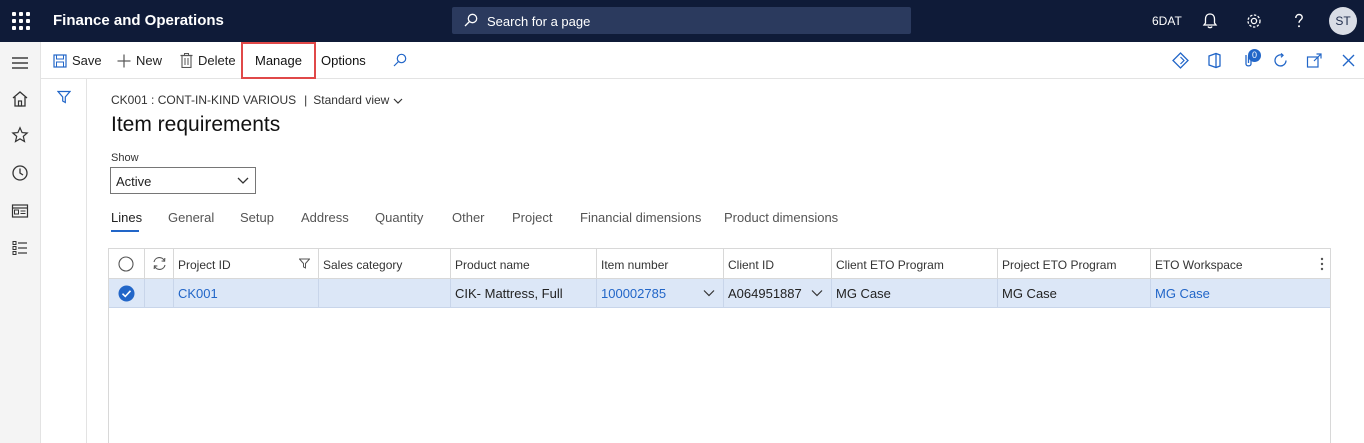 The height and width of the screenshot is (443, 1364). Describe the element at coordinates (198, 293) in the screenshot. I see `project-id-link: CK001` at that location.